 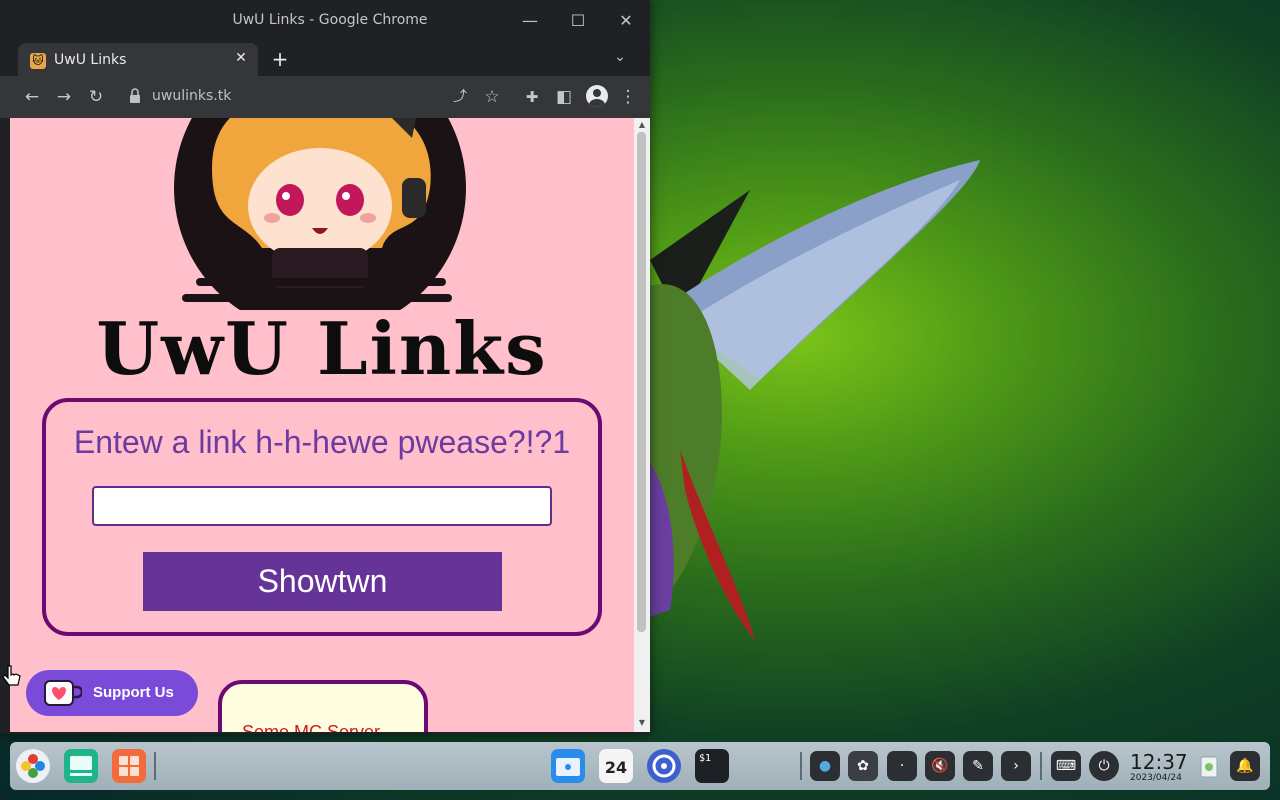 I want to click on coffee-cup-icon, so click(x=63, y=693).